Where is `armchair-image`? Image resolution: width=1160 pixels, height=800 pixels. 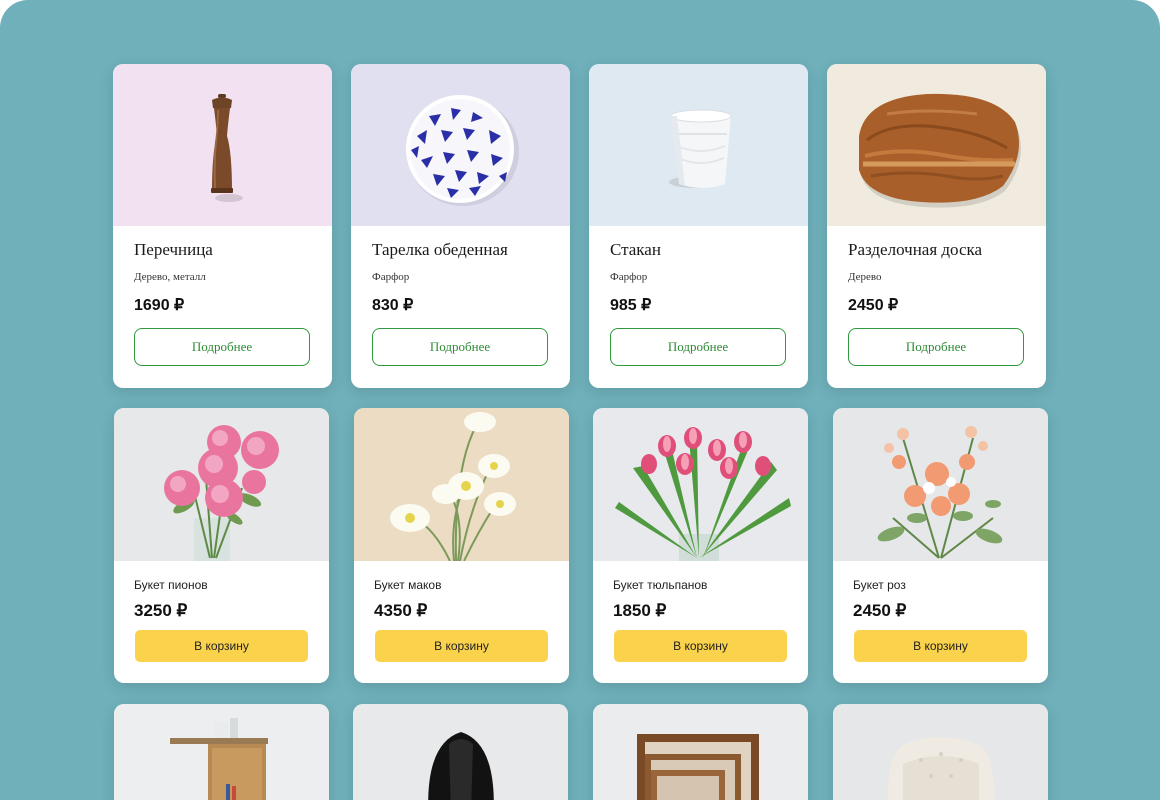
armchair-image is located at coordinates (940, 752).